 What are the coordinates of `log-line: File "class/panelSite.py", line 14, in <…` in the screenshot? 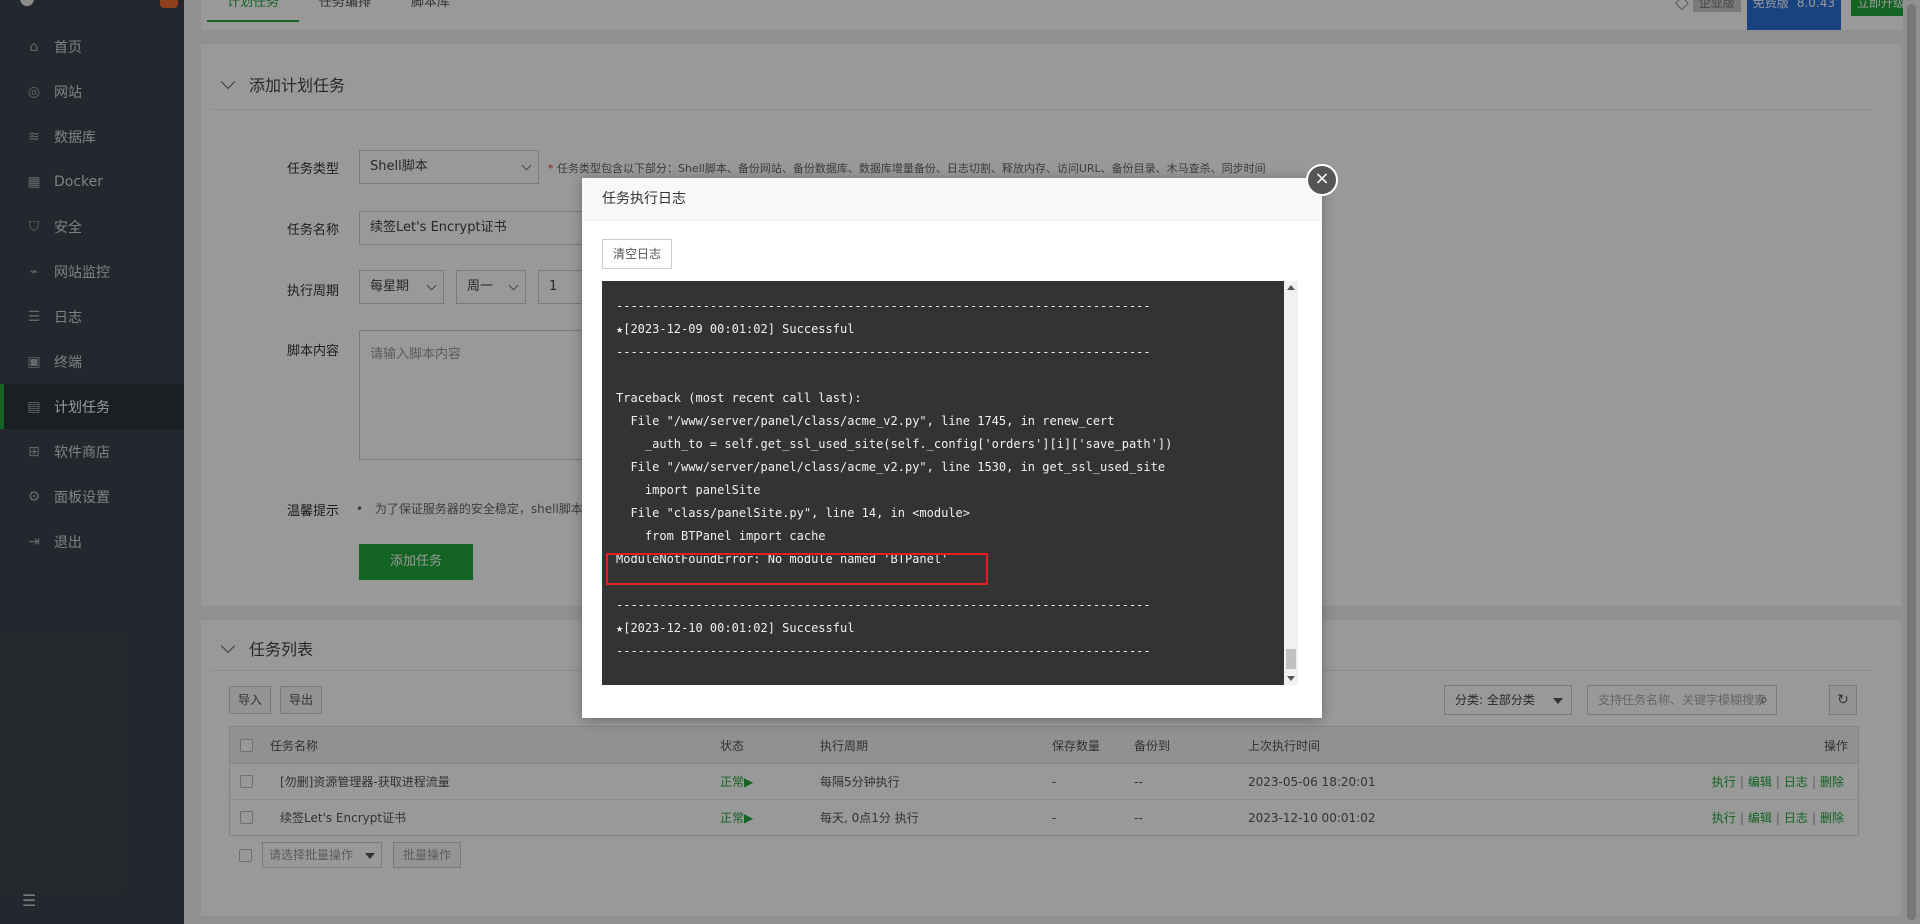 It's located at (793, 513).